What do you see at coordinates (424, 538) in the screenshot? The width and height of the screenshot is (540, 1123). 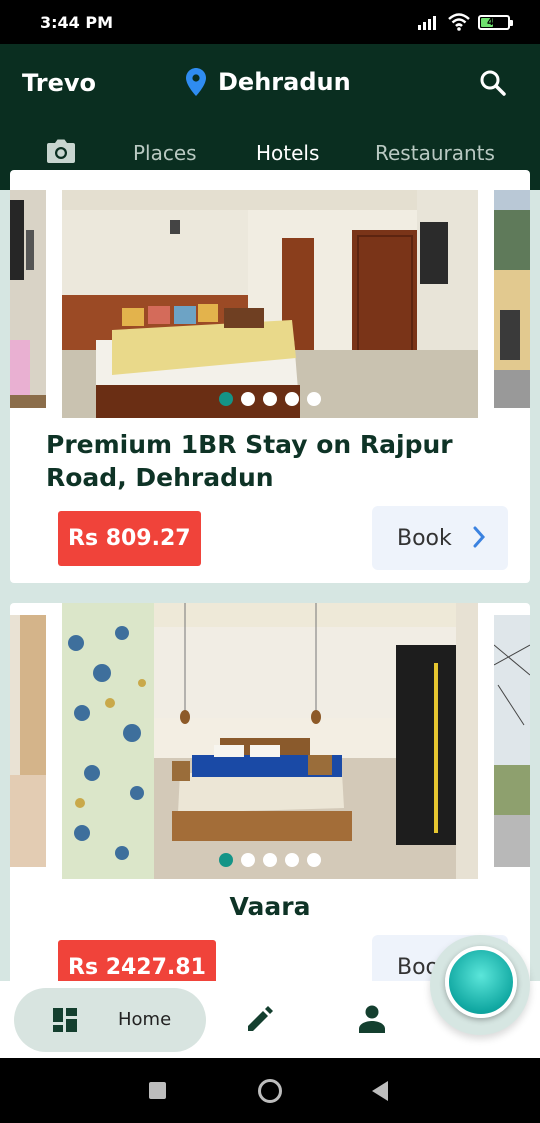 I see `book-label: Book` at bounding box center [424, 538].